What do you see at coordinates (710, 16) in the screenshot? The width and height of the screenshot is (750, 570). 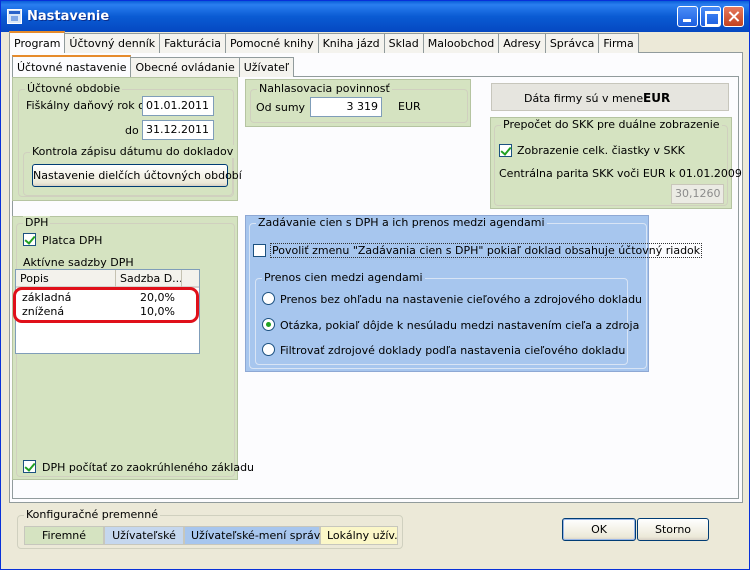 I see `maximize-button` at bounding box center [710, 16].